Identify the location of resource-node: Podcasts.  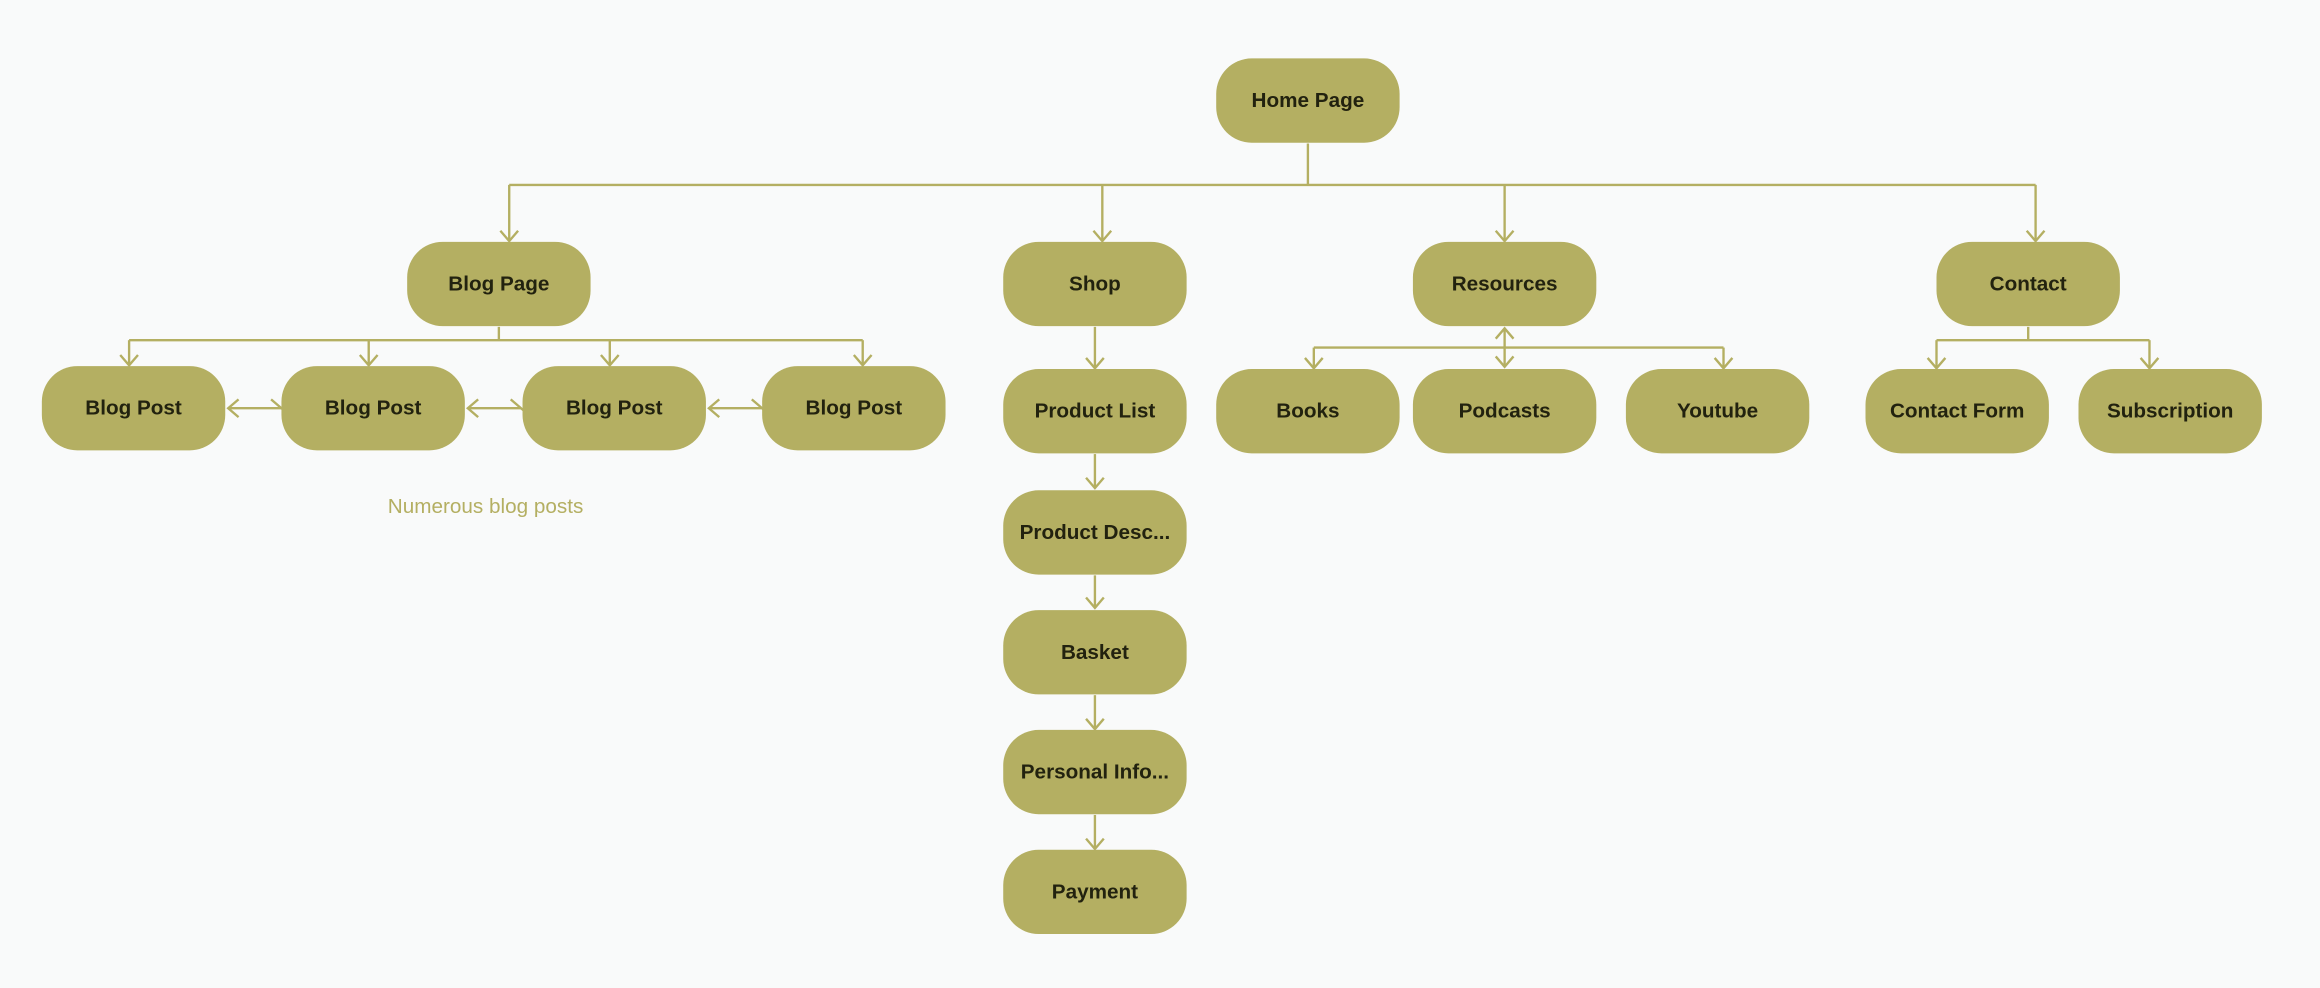
(1504, 411).